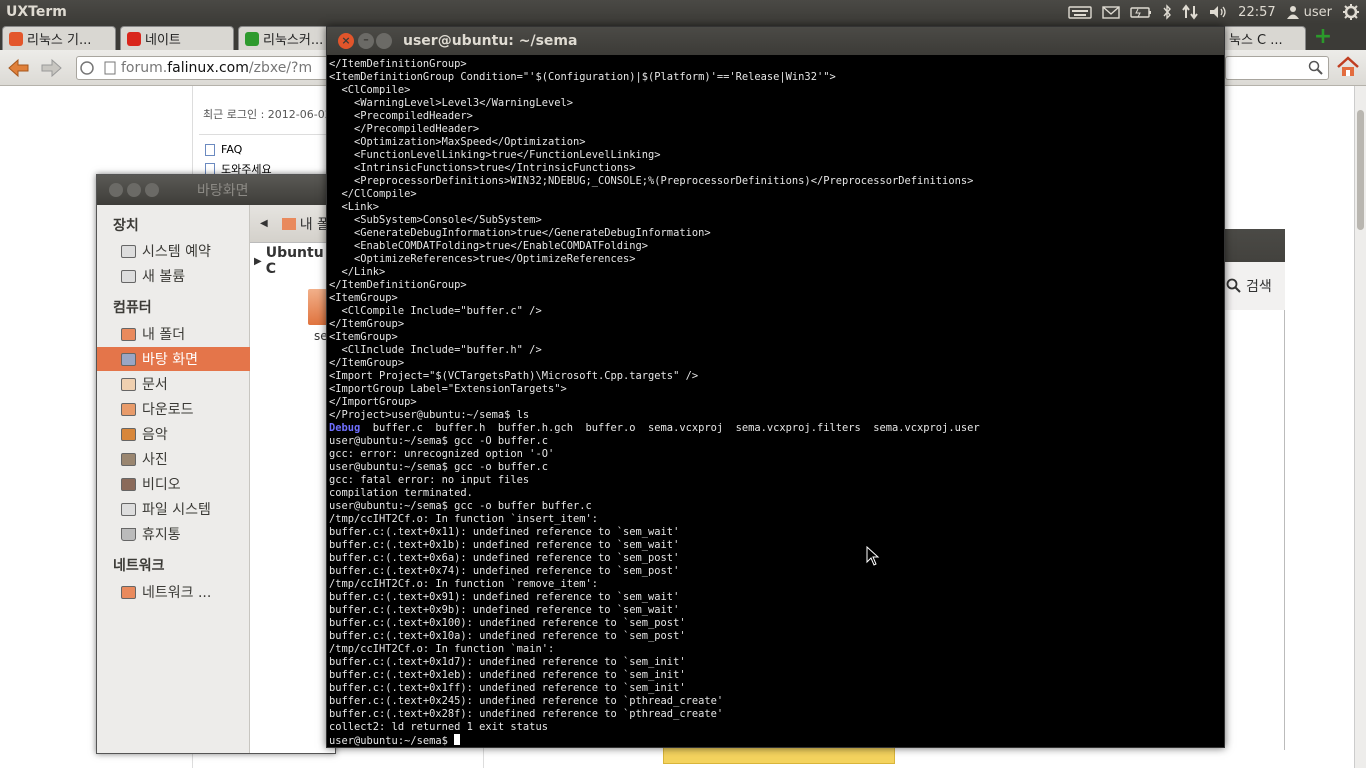 This screenshot has height=768, width=1366. I want to click on terminal-line: <ClInclude Include="buffer.h" />, so click(441, 350).